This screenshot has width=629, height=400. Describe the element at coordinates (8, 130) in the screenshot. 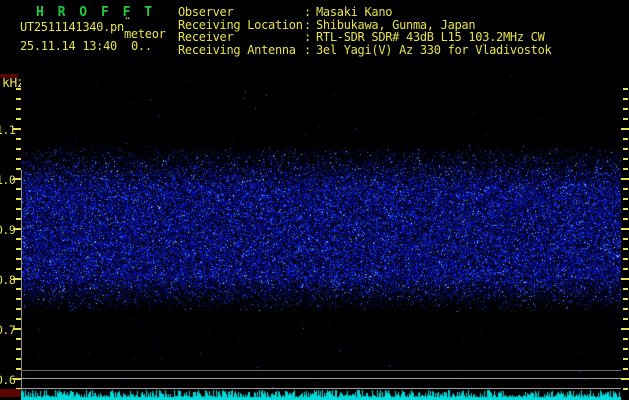

I see `y-axis-tick-label: 1.1` at that location.